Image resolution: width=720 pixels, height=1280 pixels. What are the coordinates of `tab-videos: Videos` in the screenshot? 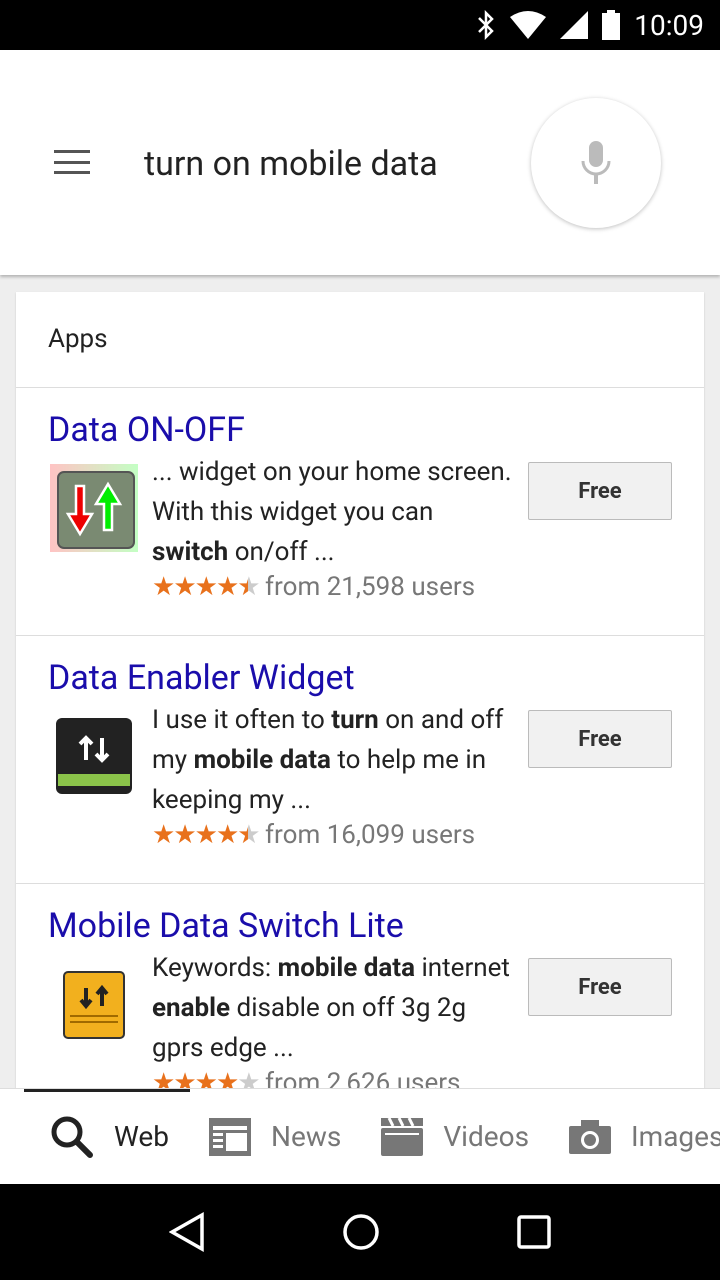 It's located at (455, 1136).